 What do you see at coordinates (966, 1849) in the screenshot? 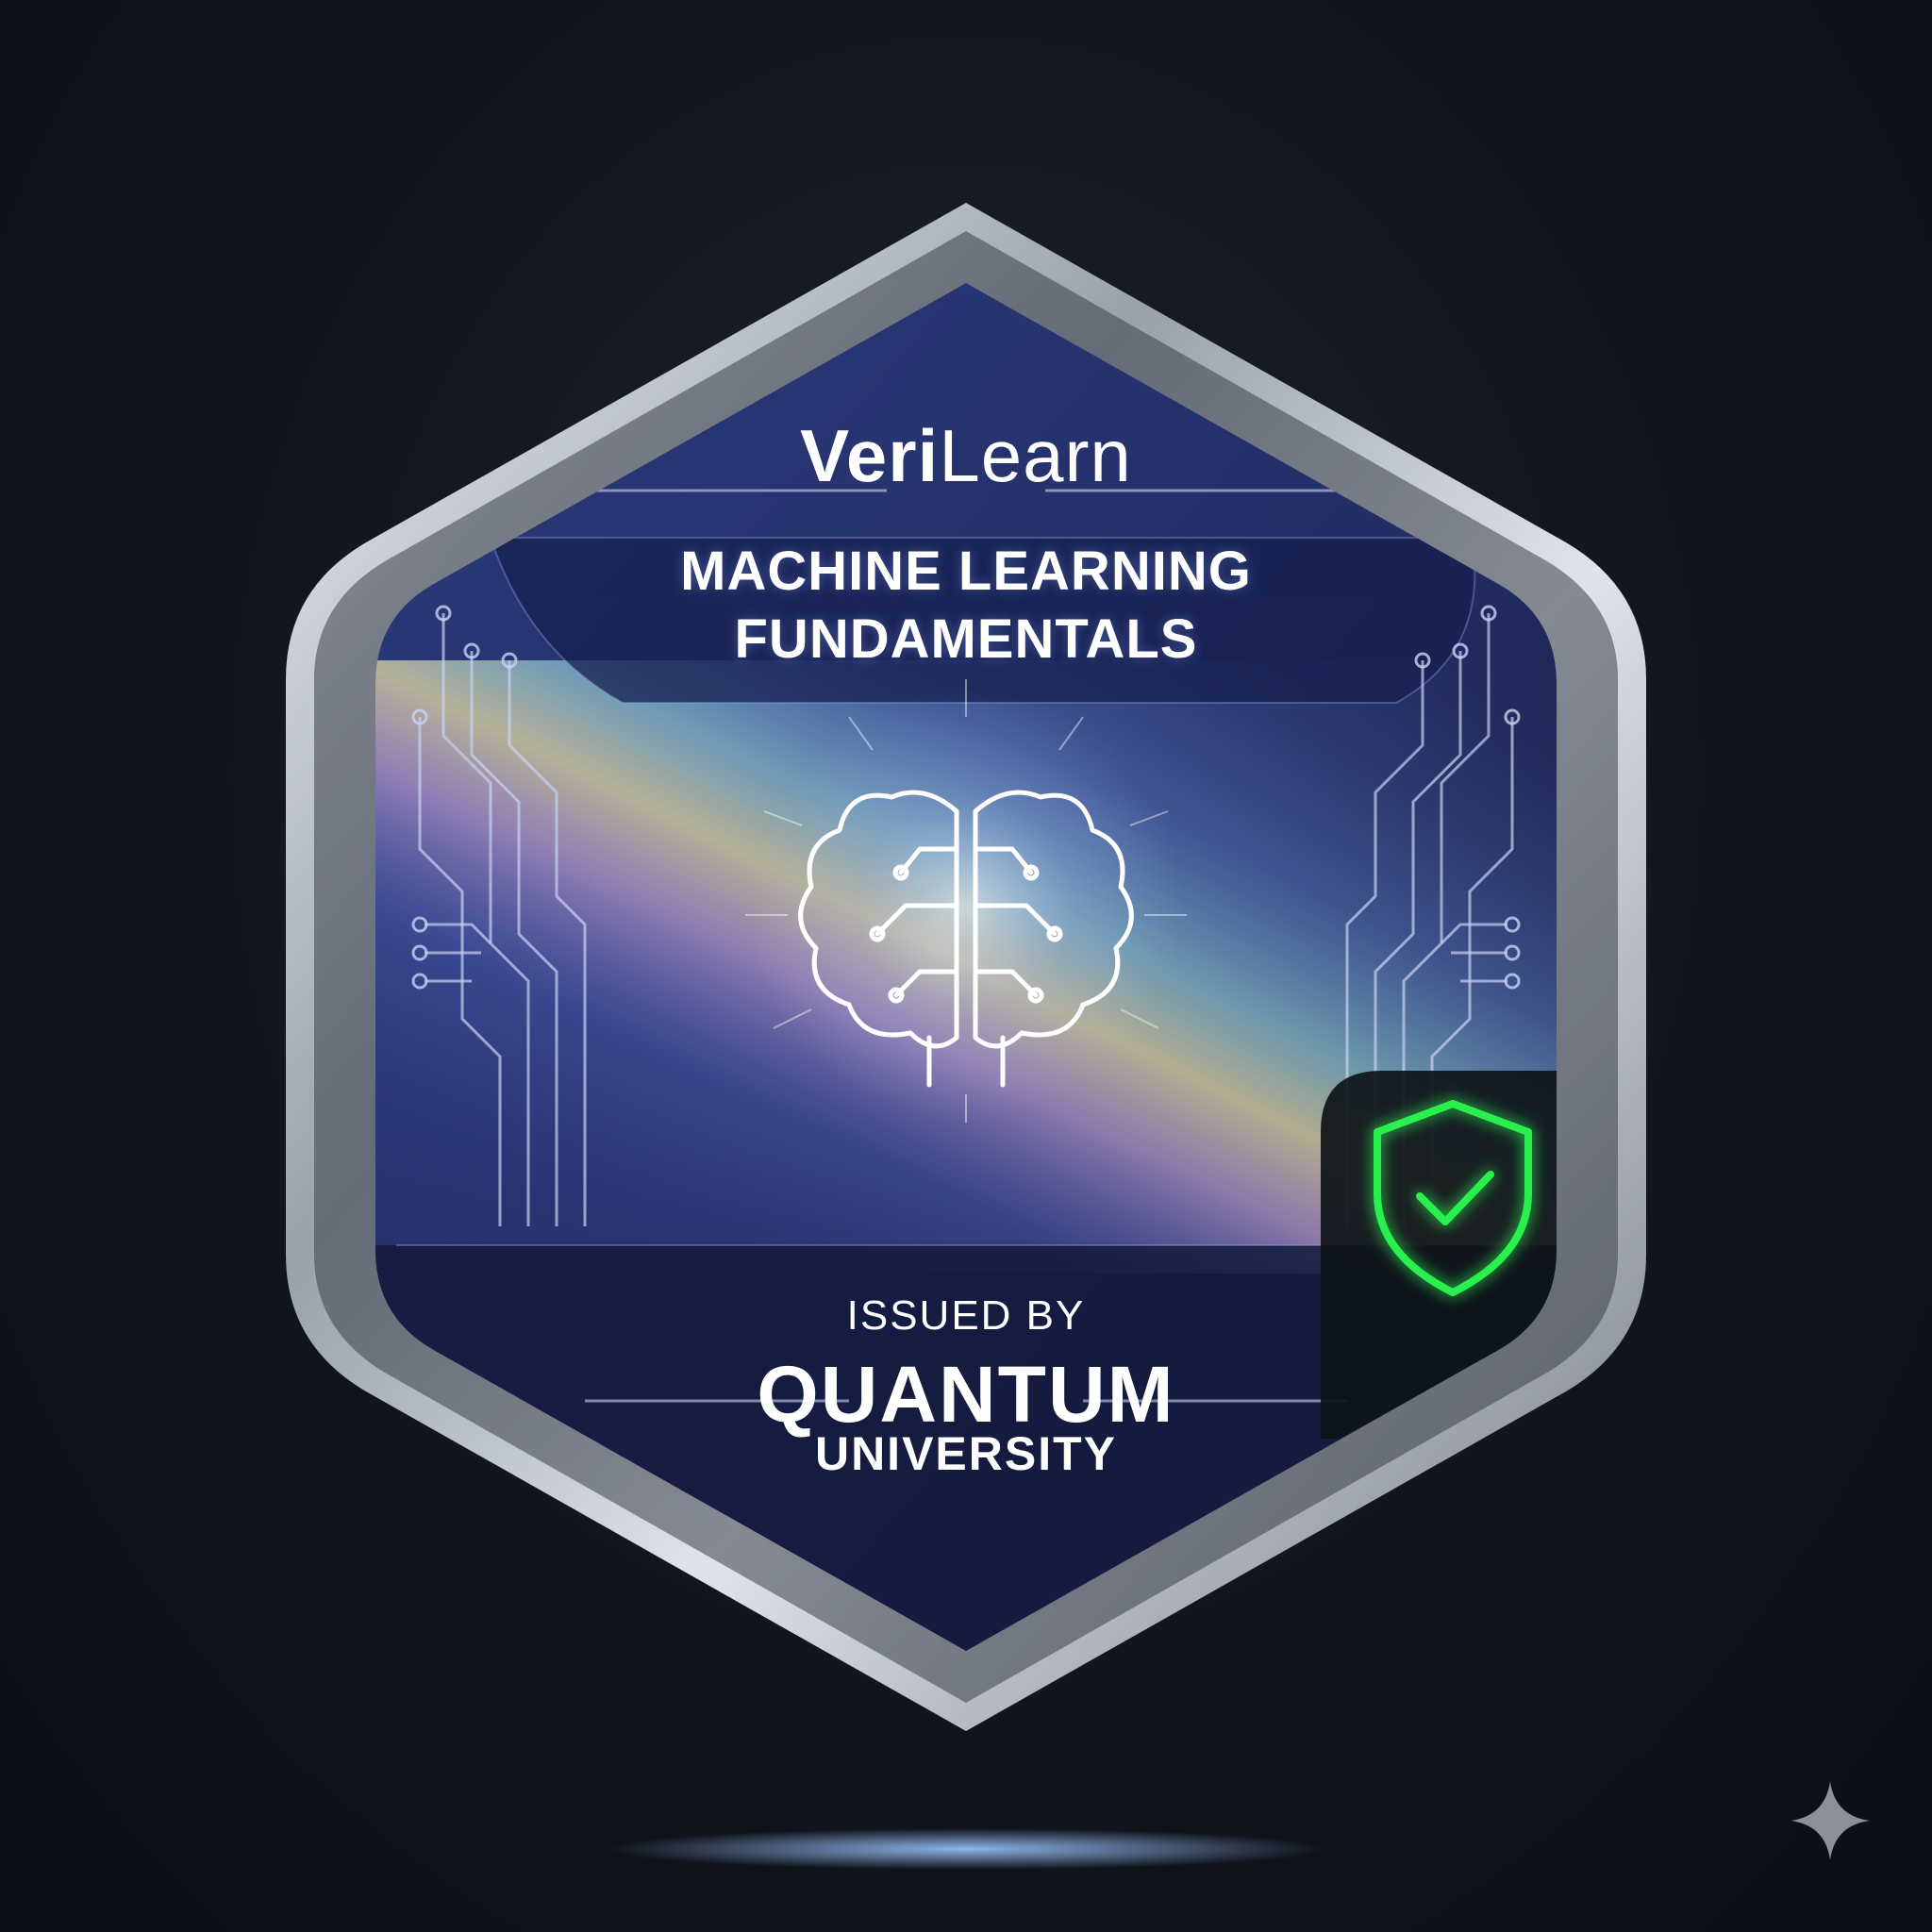
I see `floor-glow` at bounding box center [966, 1849].